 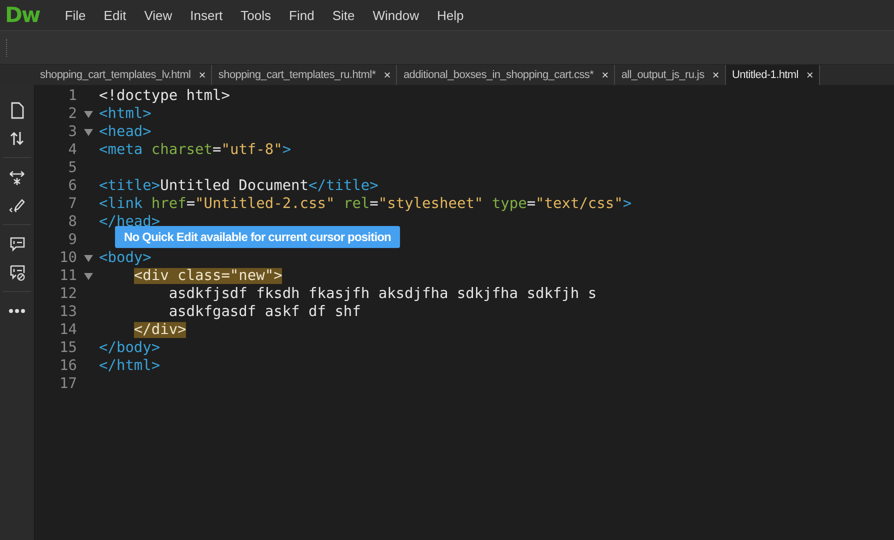 What do you see at coordinates (450, 15) in the screenshot?
I see `menu-item: Help` at bounding box center [450, 15].